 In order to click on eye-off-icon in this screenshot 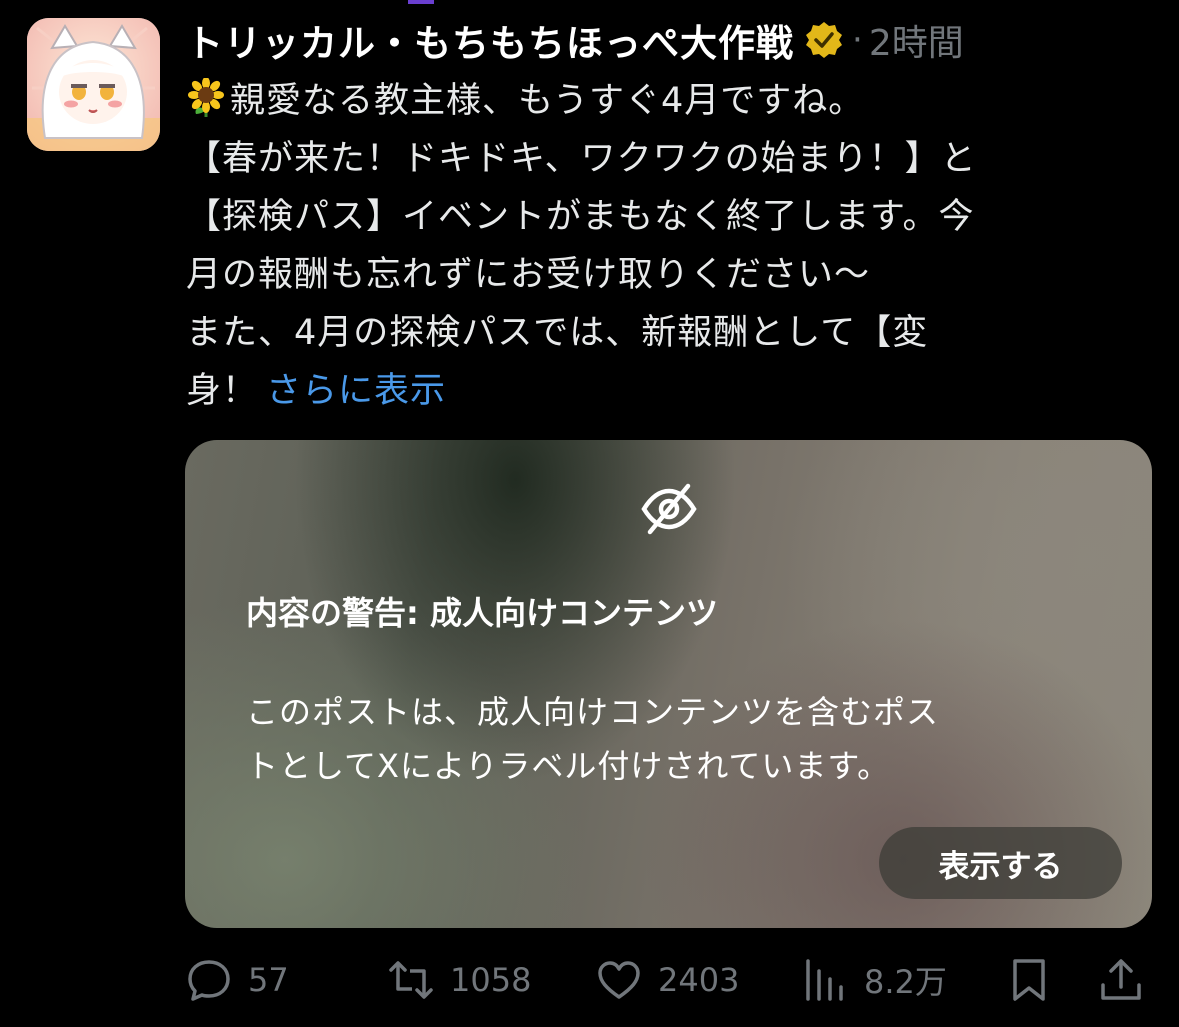, I will do `click(669, 509)`.